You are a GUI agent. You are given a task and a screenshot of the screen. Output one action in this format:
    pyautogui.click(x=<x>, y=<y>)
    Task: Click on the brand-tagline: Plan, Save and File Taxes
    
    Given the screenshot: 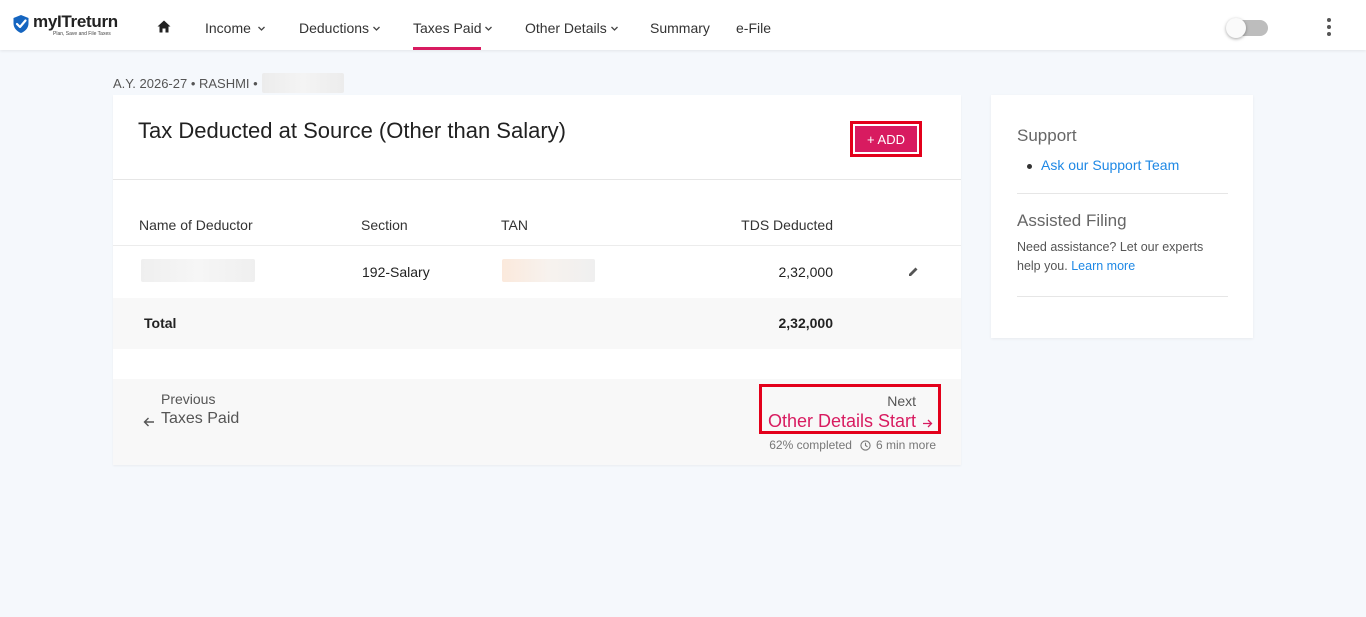 What is the action you would take?
    pyautogui.click(x=82, y=34)
    